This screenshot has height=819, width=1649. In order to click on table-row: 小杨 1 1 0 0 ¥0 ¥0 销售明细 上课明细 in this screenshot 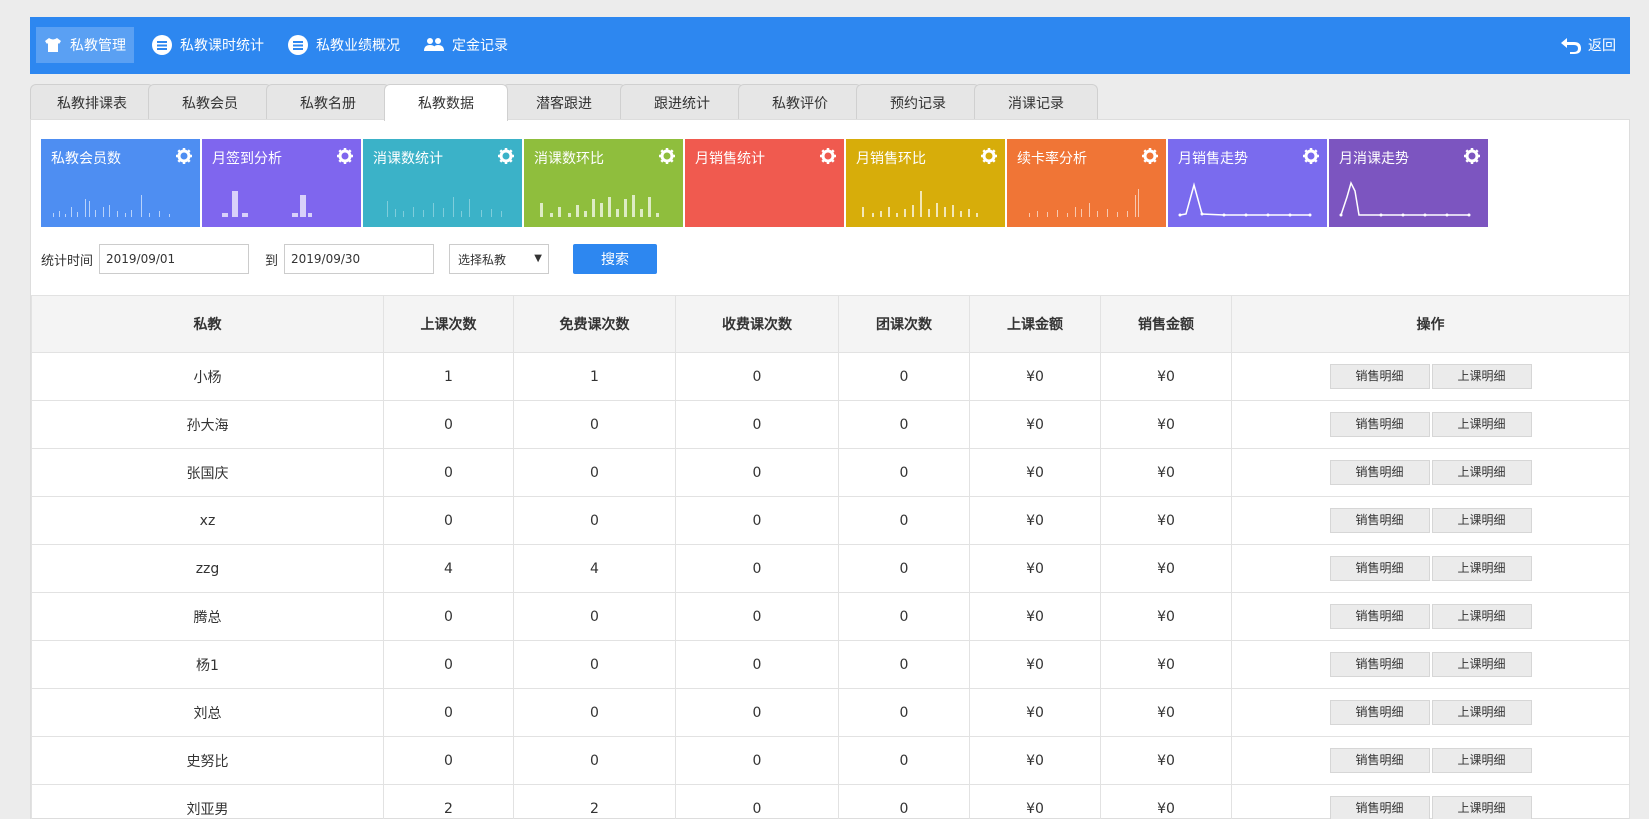, I will do `click(830, 376)`.